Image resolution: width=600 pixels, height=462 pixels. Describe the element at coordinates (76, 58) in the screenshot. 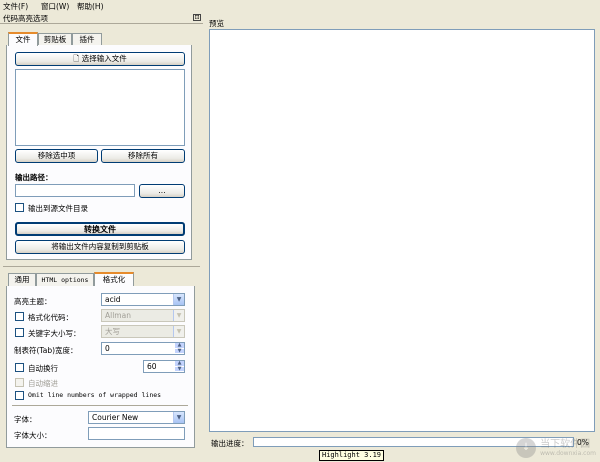

I see `file-icon: 🗋` at that location.